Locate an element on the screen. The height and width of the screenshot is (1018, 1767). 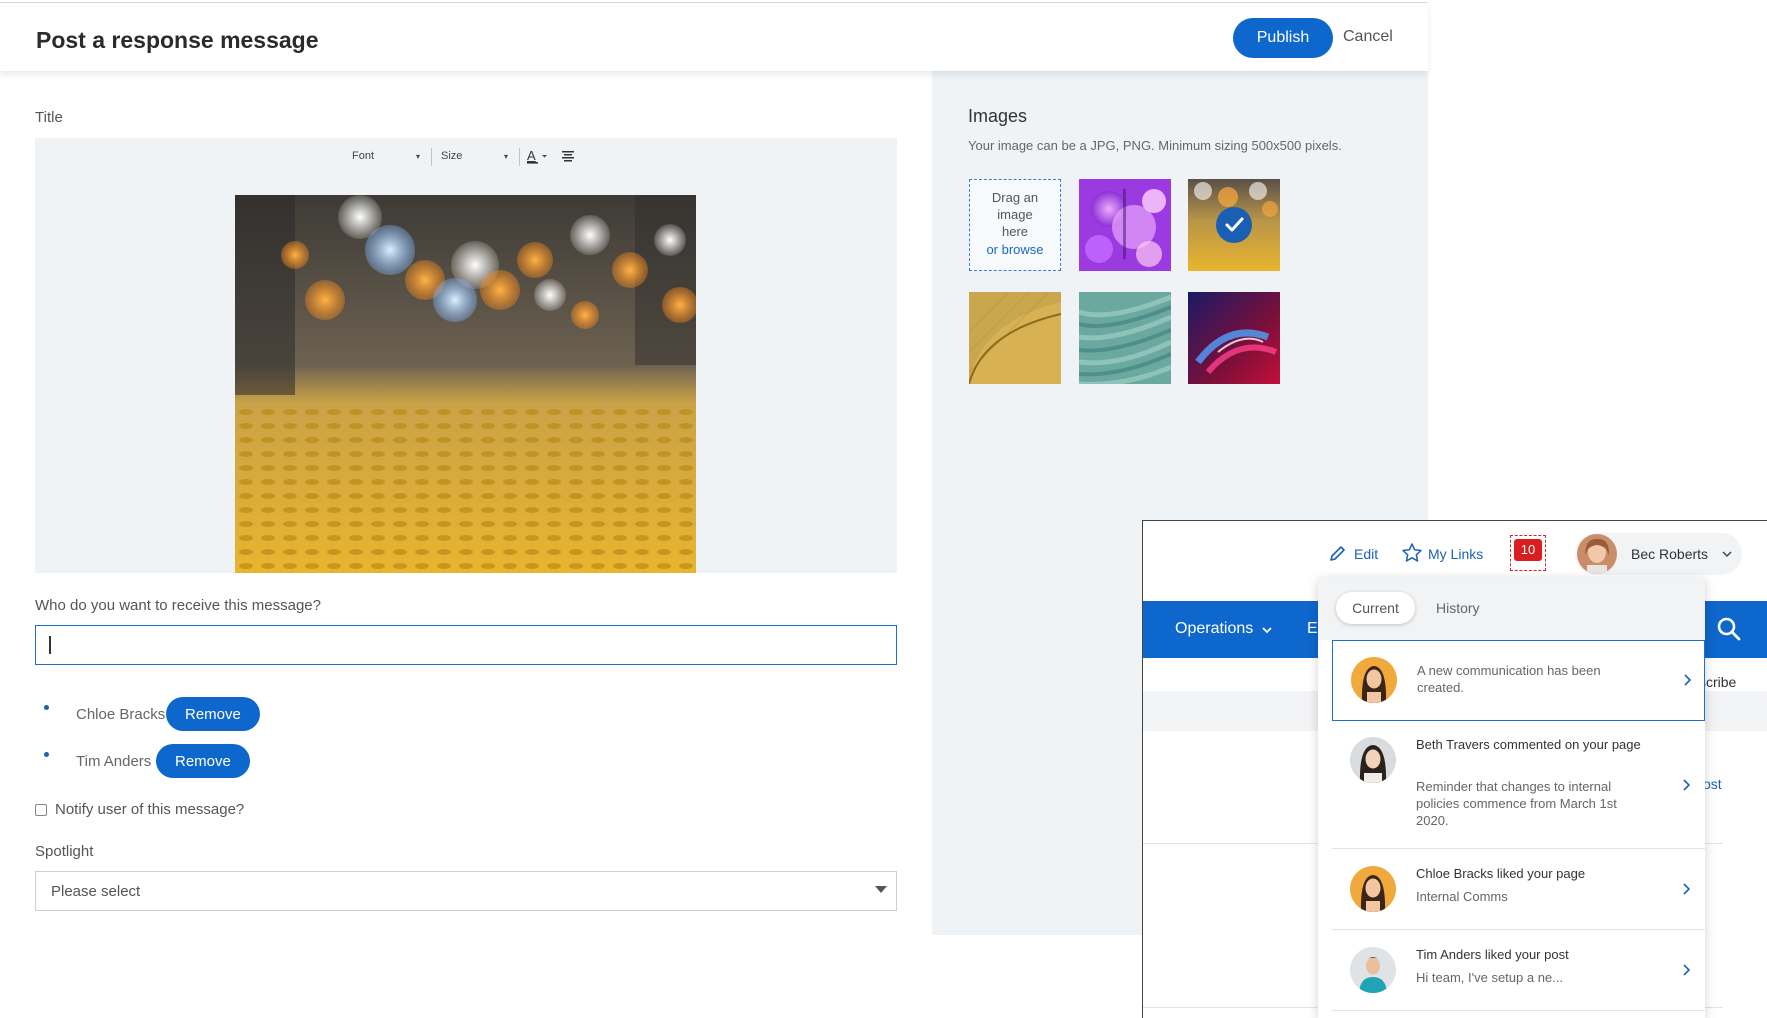
image-thumbnail-teal is located at coordinates (1125, 338).